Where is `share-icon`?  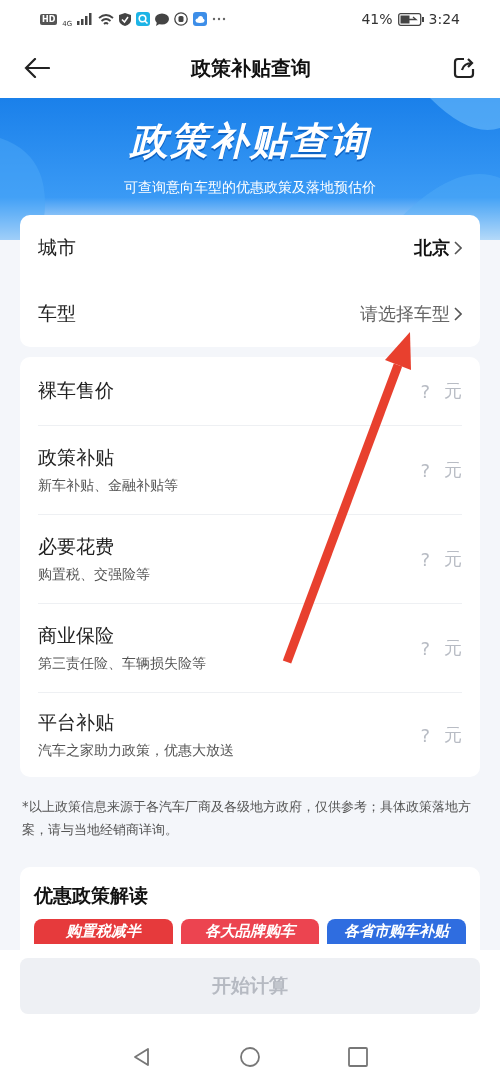 share-icon is located at coordinates (464, 68).